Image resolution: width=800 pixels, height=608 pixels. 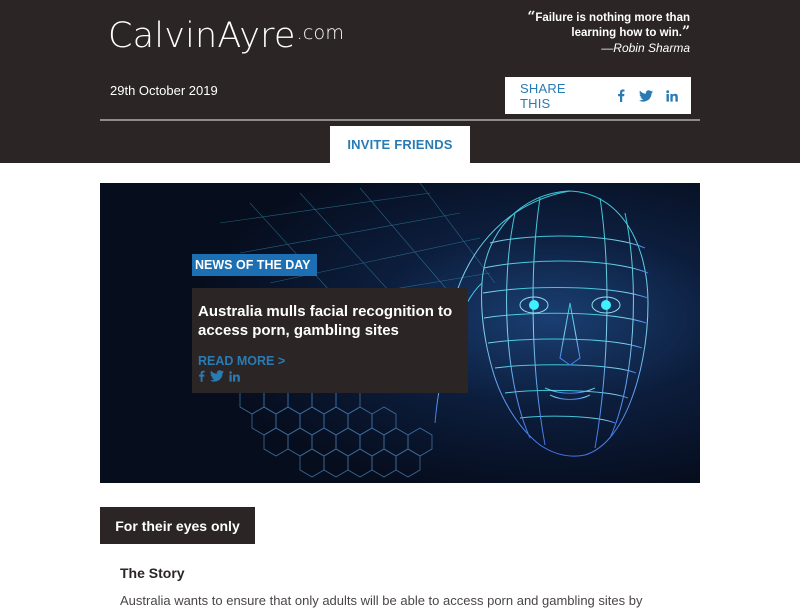 What do you see at coordinates (254, 265) in the screenshot?
I see `news-of-the-day-tag: NEWS OF THE DAY` at bounding box center [254, 265].